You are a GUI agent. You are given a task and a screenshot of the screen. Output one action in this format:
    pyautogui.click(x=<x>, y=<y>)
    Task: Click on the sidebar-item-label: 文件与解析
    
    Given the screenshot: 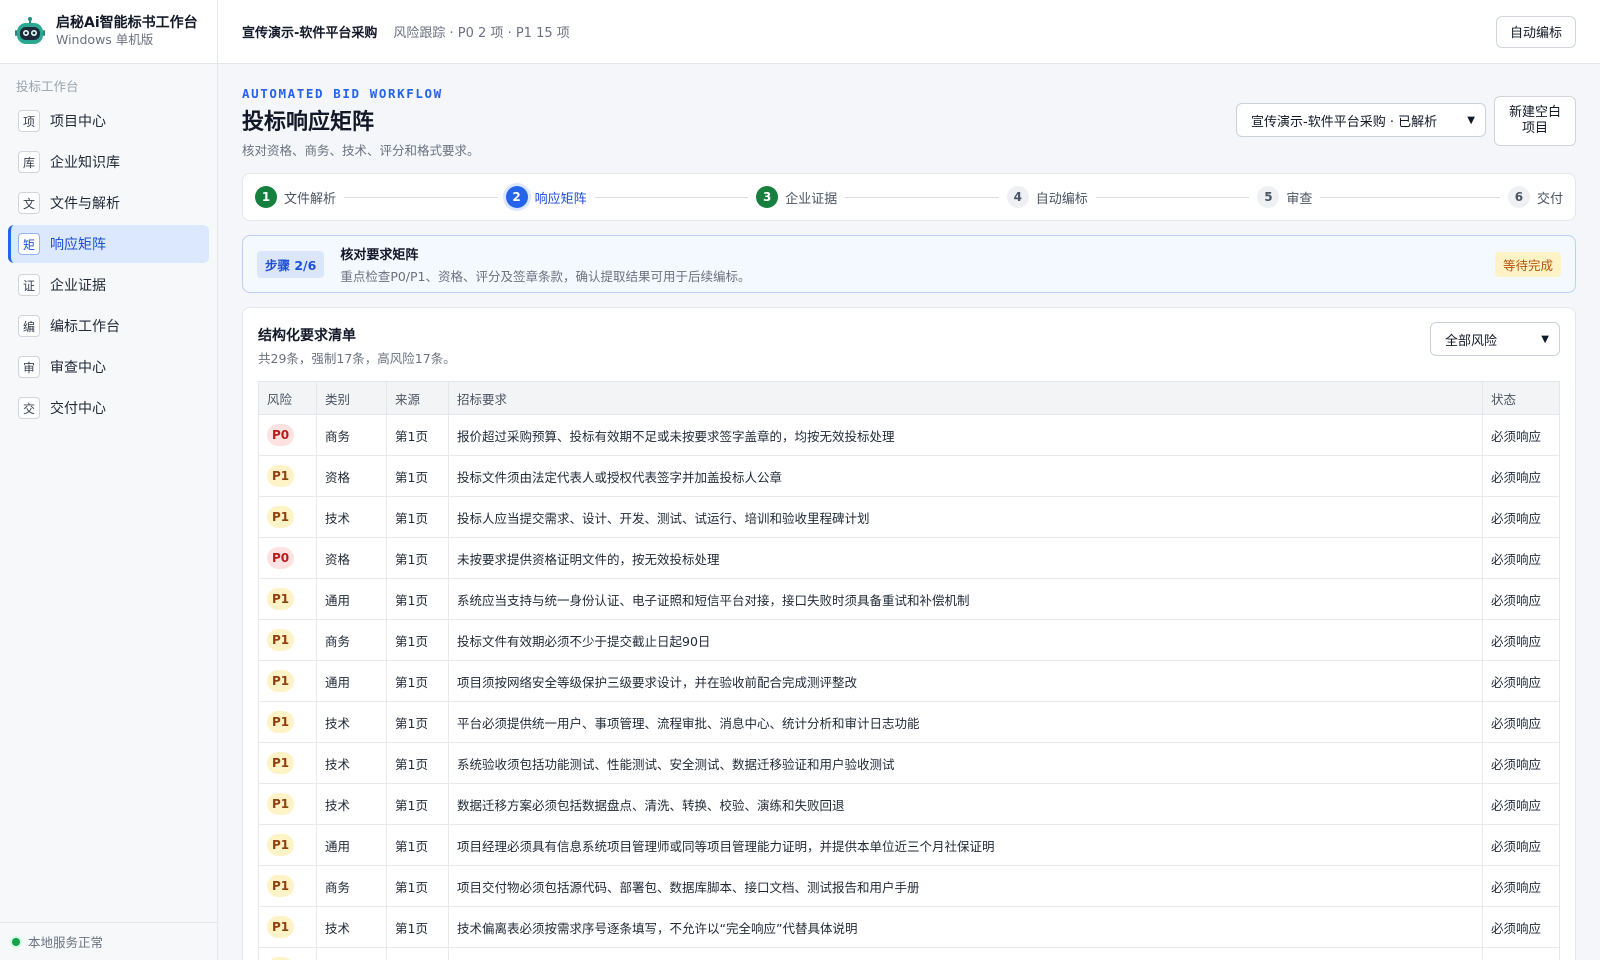 What is the action you would take?
    pyautogui.click(x=85, y=204)
    